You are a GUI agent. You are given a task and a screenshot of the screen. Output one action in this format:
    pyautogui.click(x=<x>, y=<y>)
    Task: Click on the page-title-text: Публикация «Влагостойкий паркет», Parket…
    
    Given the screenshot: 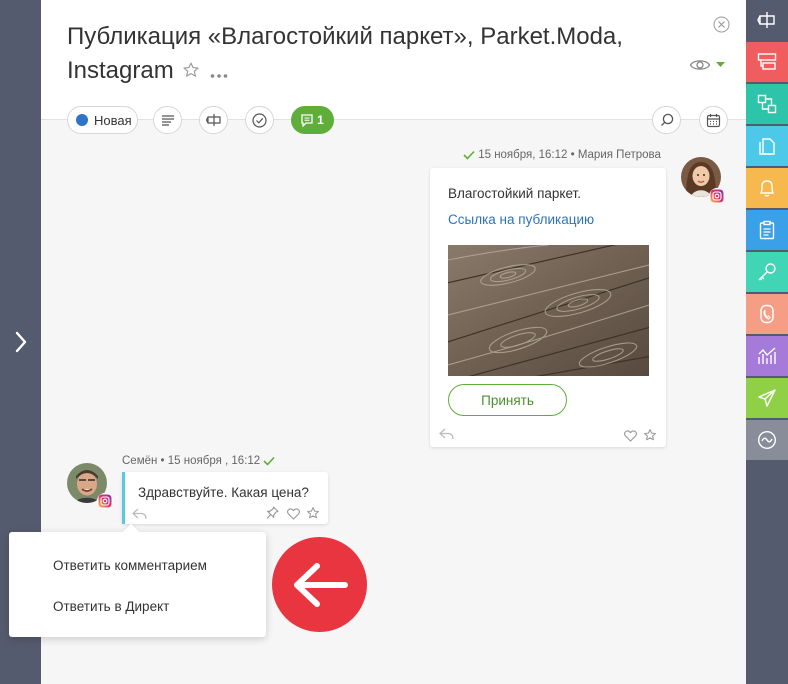 What is the action you would take?
    pyautogui.click(x=345, y=53)
    